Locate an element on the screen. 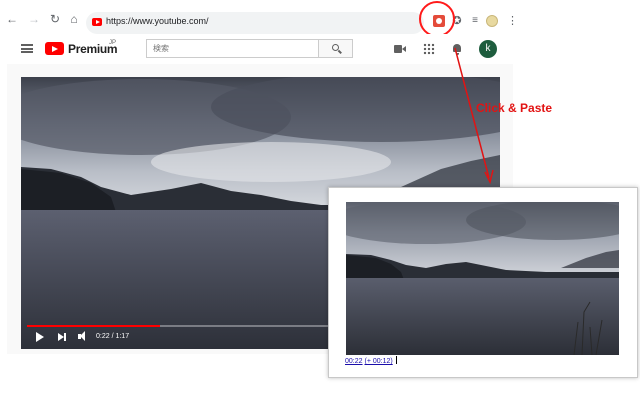 Image resolution: width=640 pixels, height=400 pixels. timestamp-text: 00:22 (+ 00:12) is located at coordinates (371, 360).